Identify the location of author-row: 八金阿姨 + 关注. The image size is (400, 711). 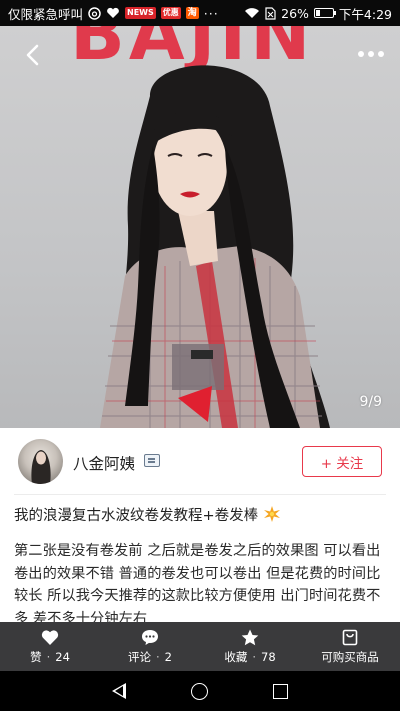
(200, 461).